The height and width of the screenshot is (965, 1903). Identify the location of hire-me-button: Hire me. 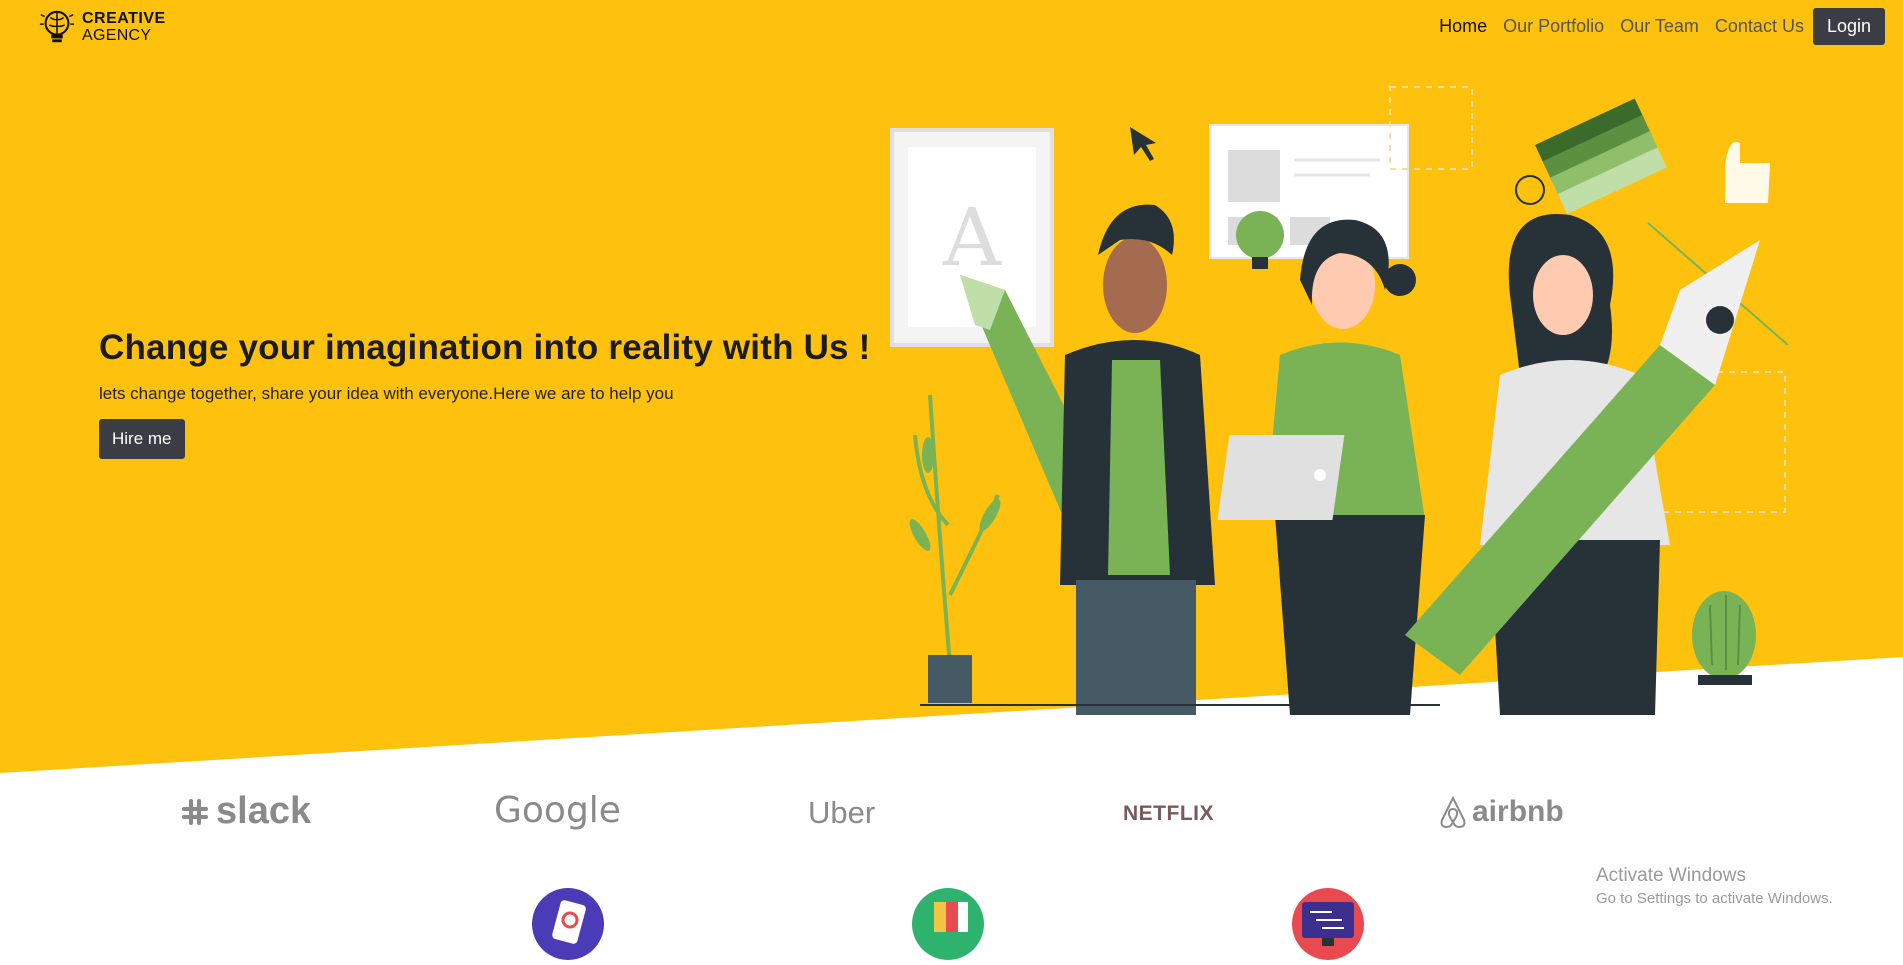
(142, 439).